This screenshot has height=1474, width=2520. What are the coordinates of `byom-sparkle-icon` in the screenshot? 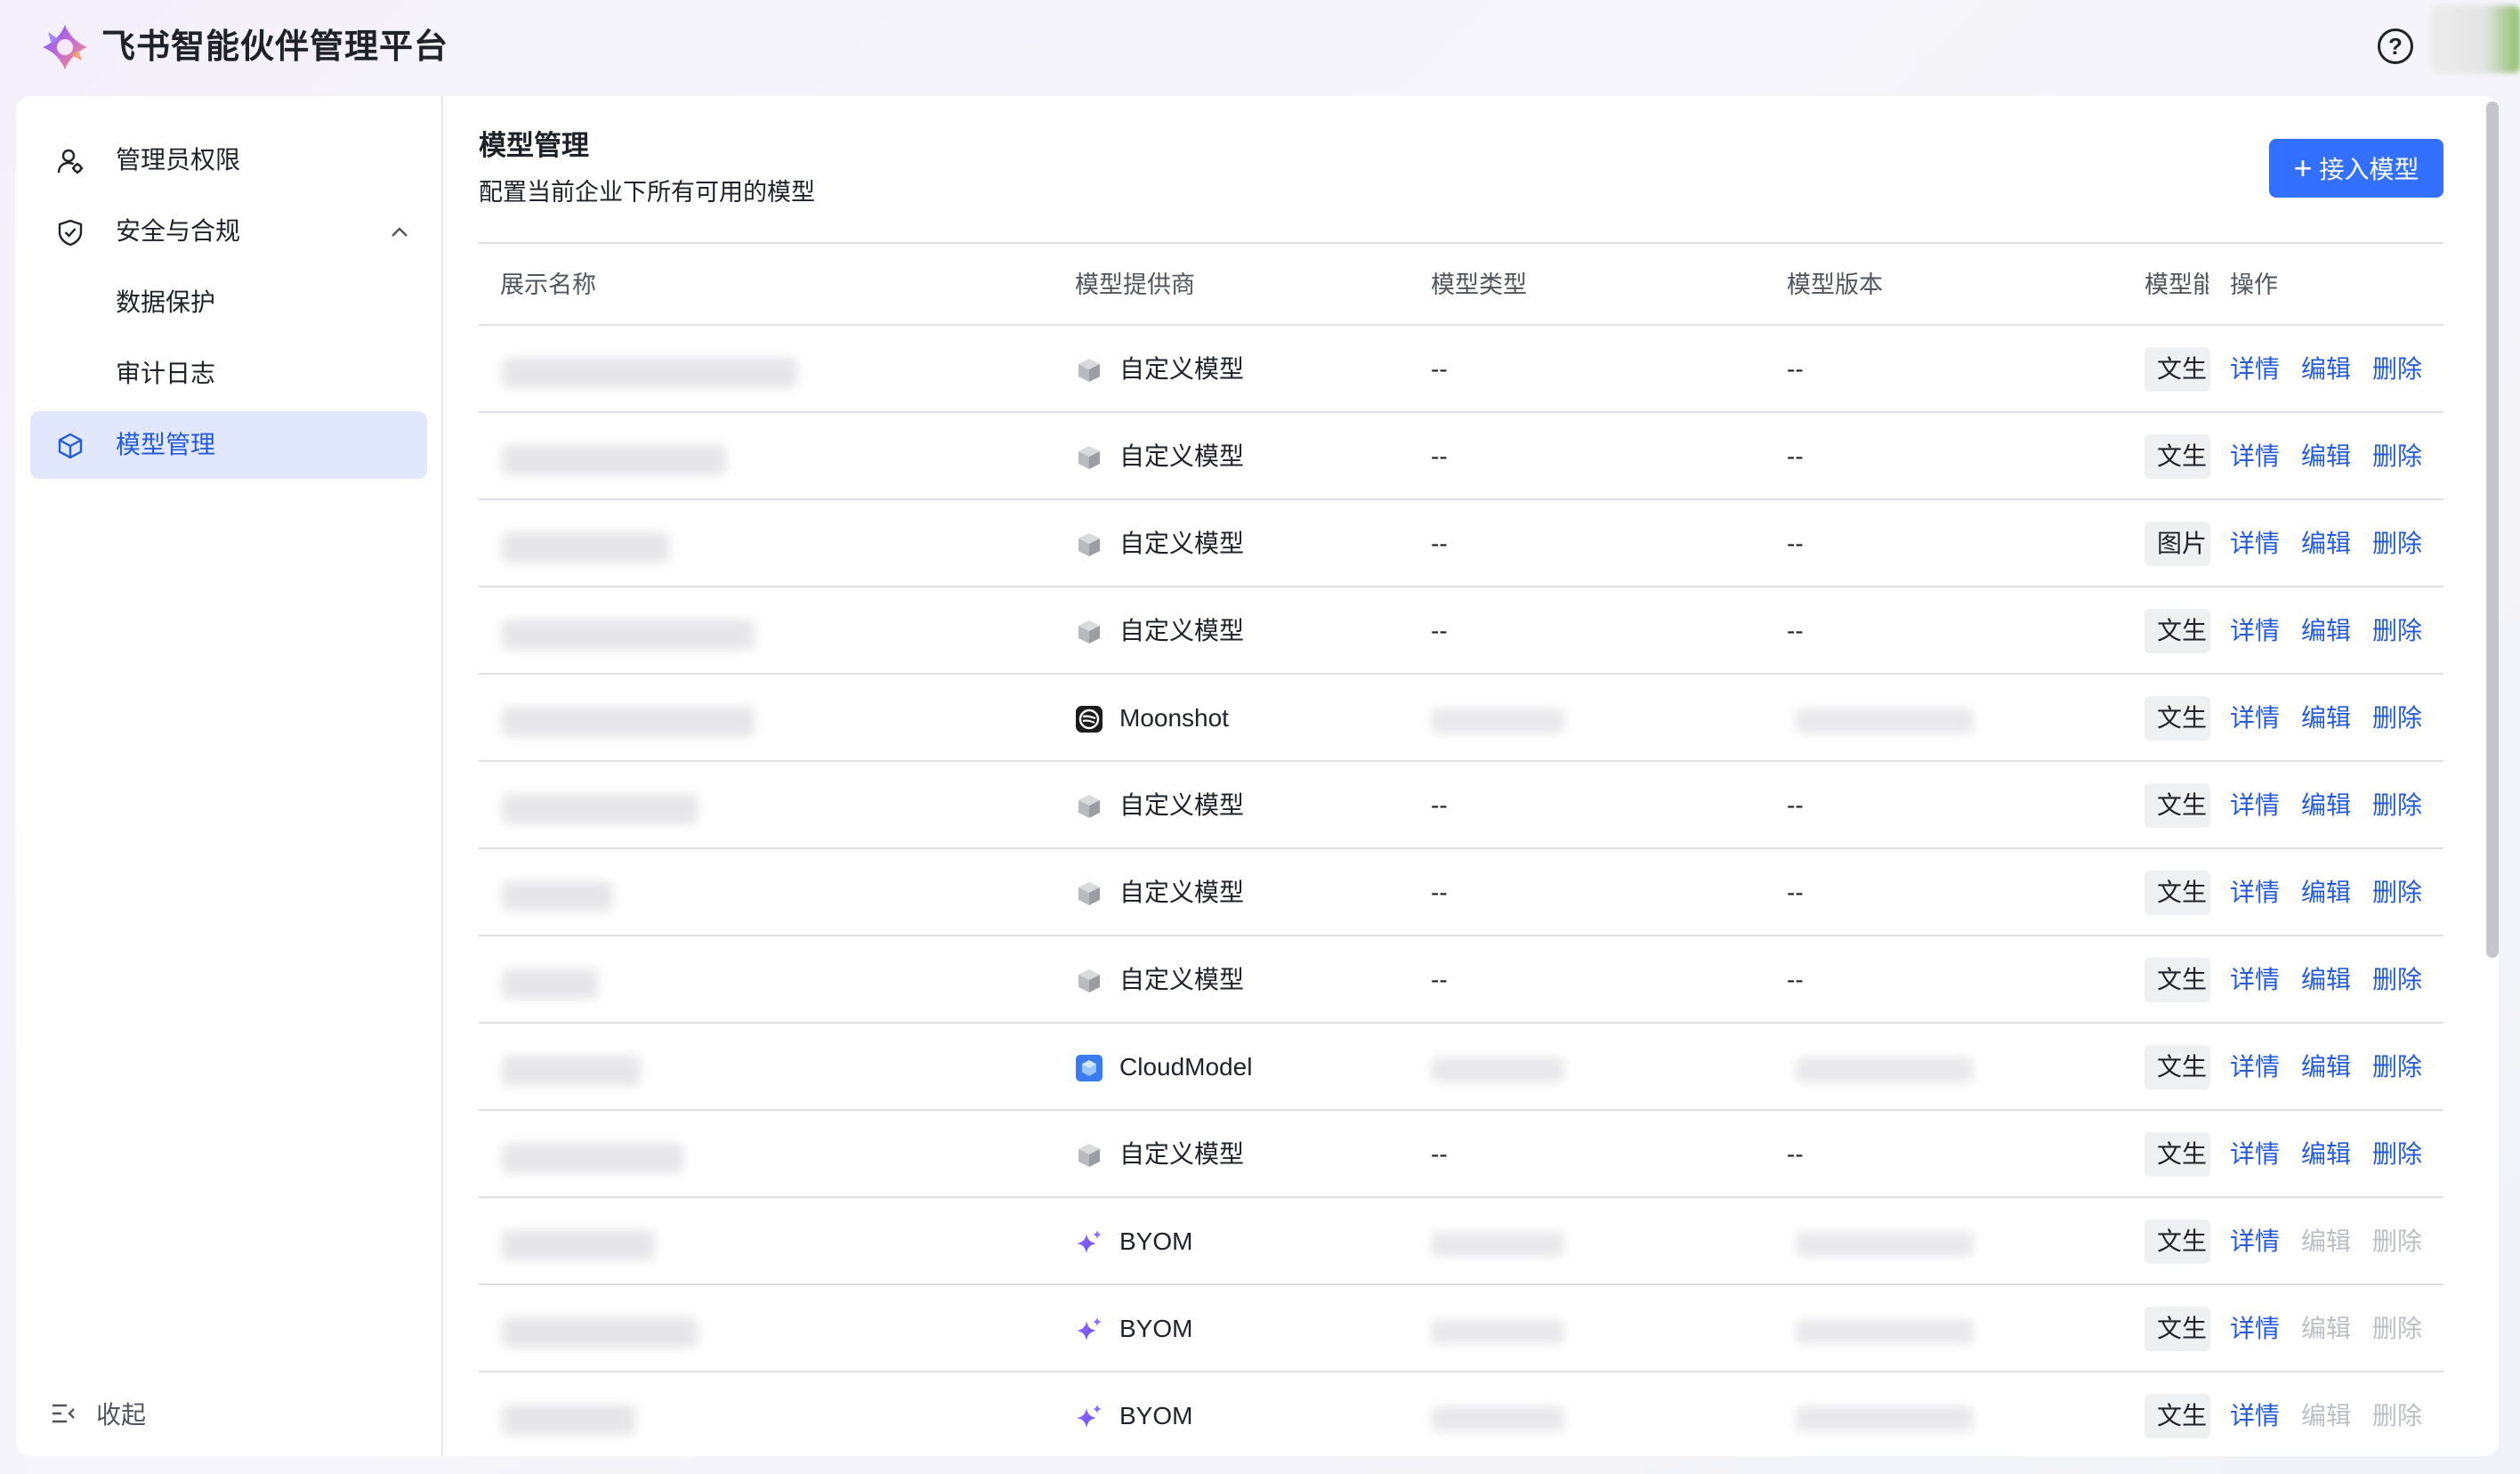 It's located at (1089, 1328).